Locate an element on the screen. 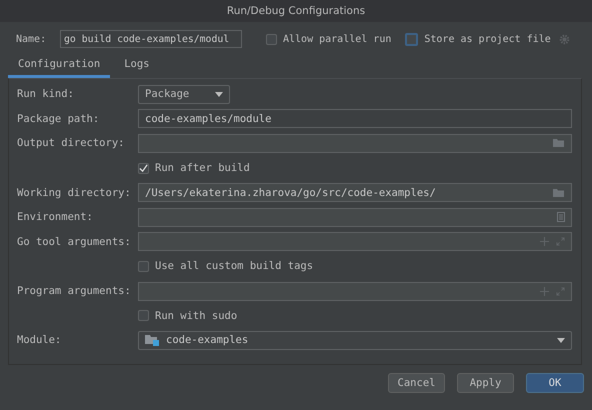  settings-icon is located at coordinates (564, 39).